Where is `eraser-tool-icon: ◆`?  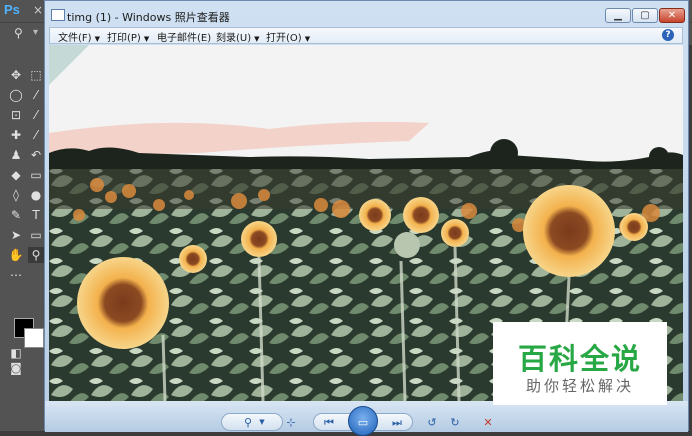
eraser-tool-icon: ◆ is located at coordinates (16, 175).